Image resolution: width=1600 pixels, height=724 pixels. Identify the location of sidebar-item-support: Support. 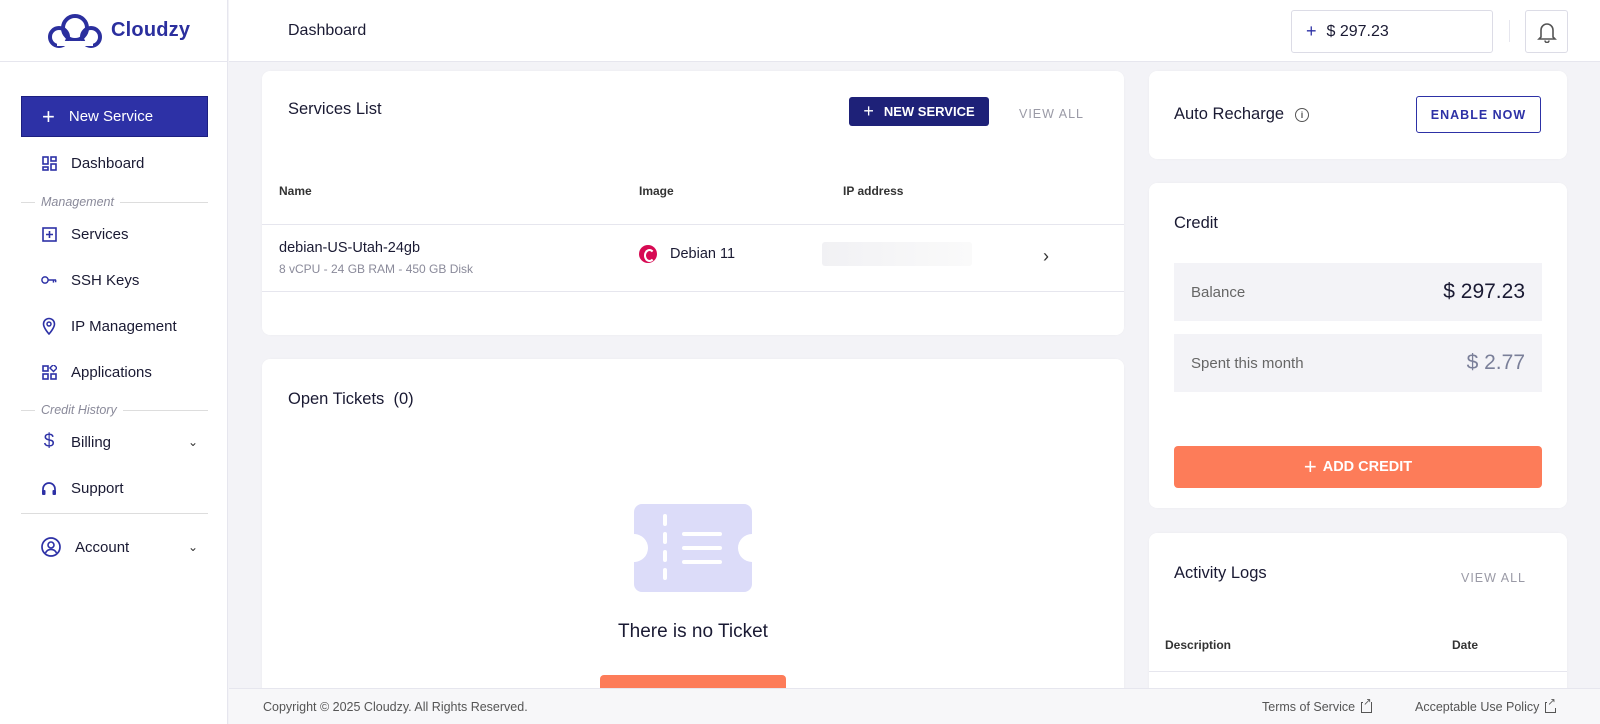
(114, 488).